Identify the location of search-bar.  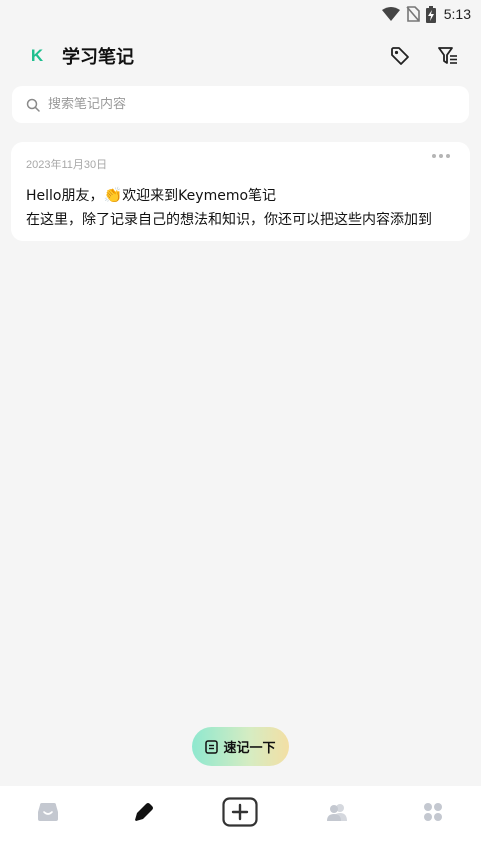
(240, 104).